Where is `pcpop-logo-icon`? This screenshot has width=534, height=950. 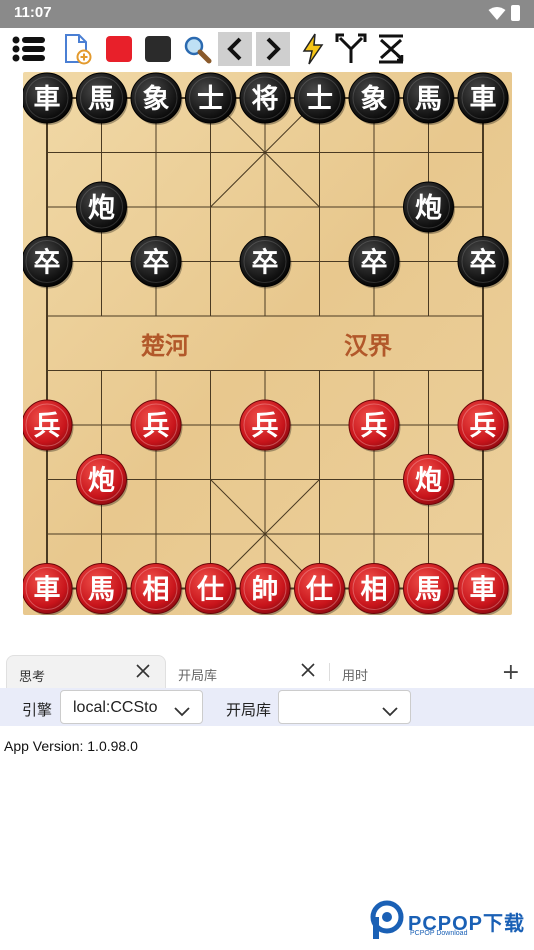
pcpop-logo-icon is located at coordinates (387, 919).